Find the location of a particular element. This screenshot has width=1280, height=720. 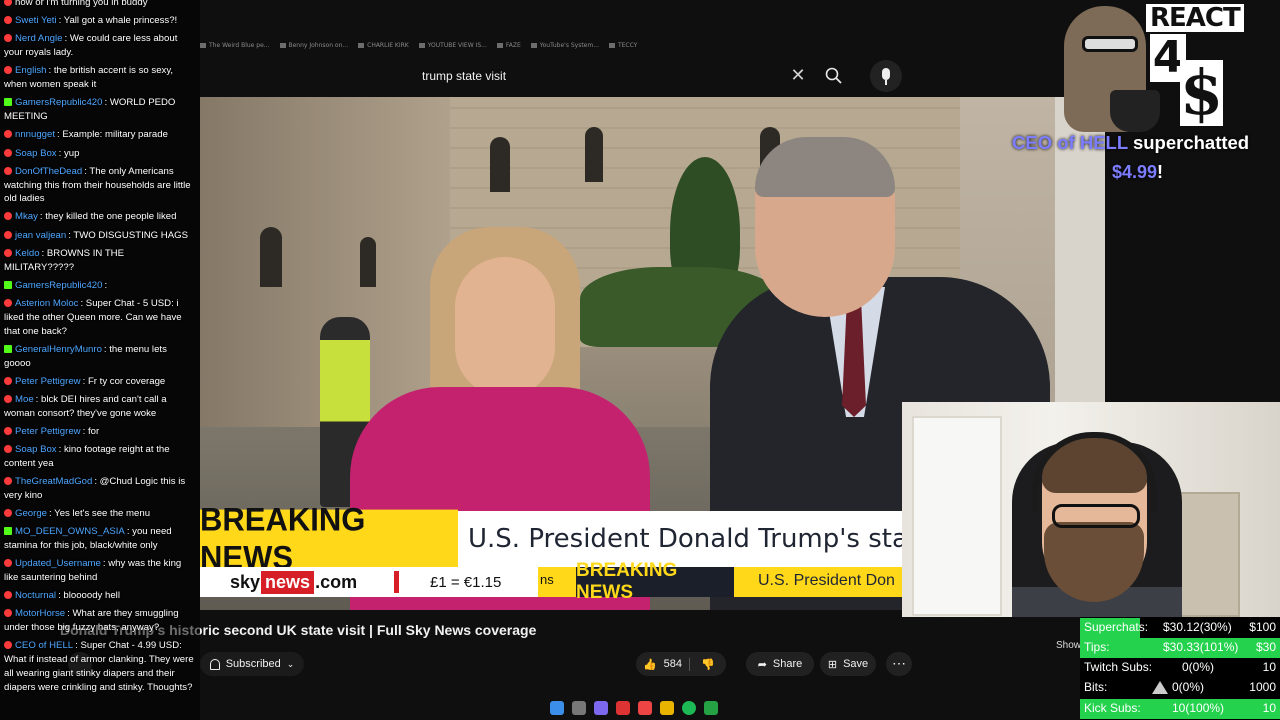

subscribed-button: Subscribed ⌄ is located at coordinates (252, 664).